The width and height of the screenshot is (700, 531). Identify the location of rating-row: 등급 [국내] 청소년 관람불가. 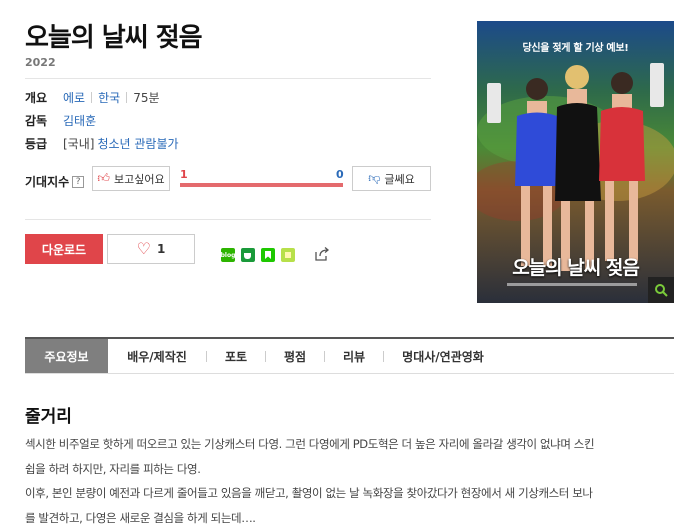
(102, 143).